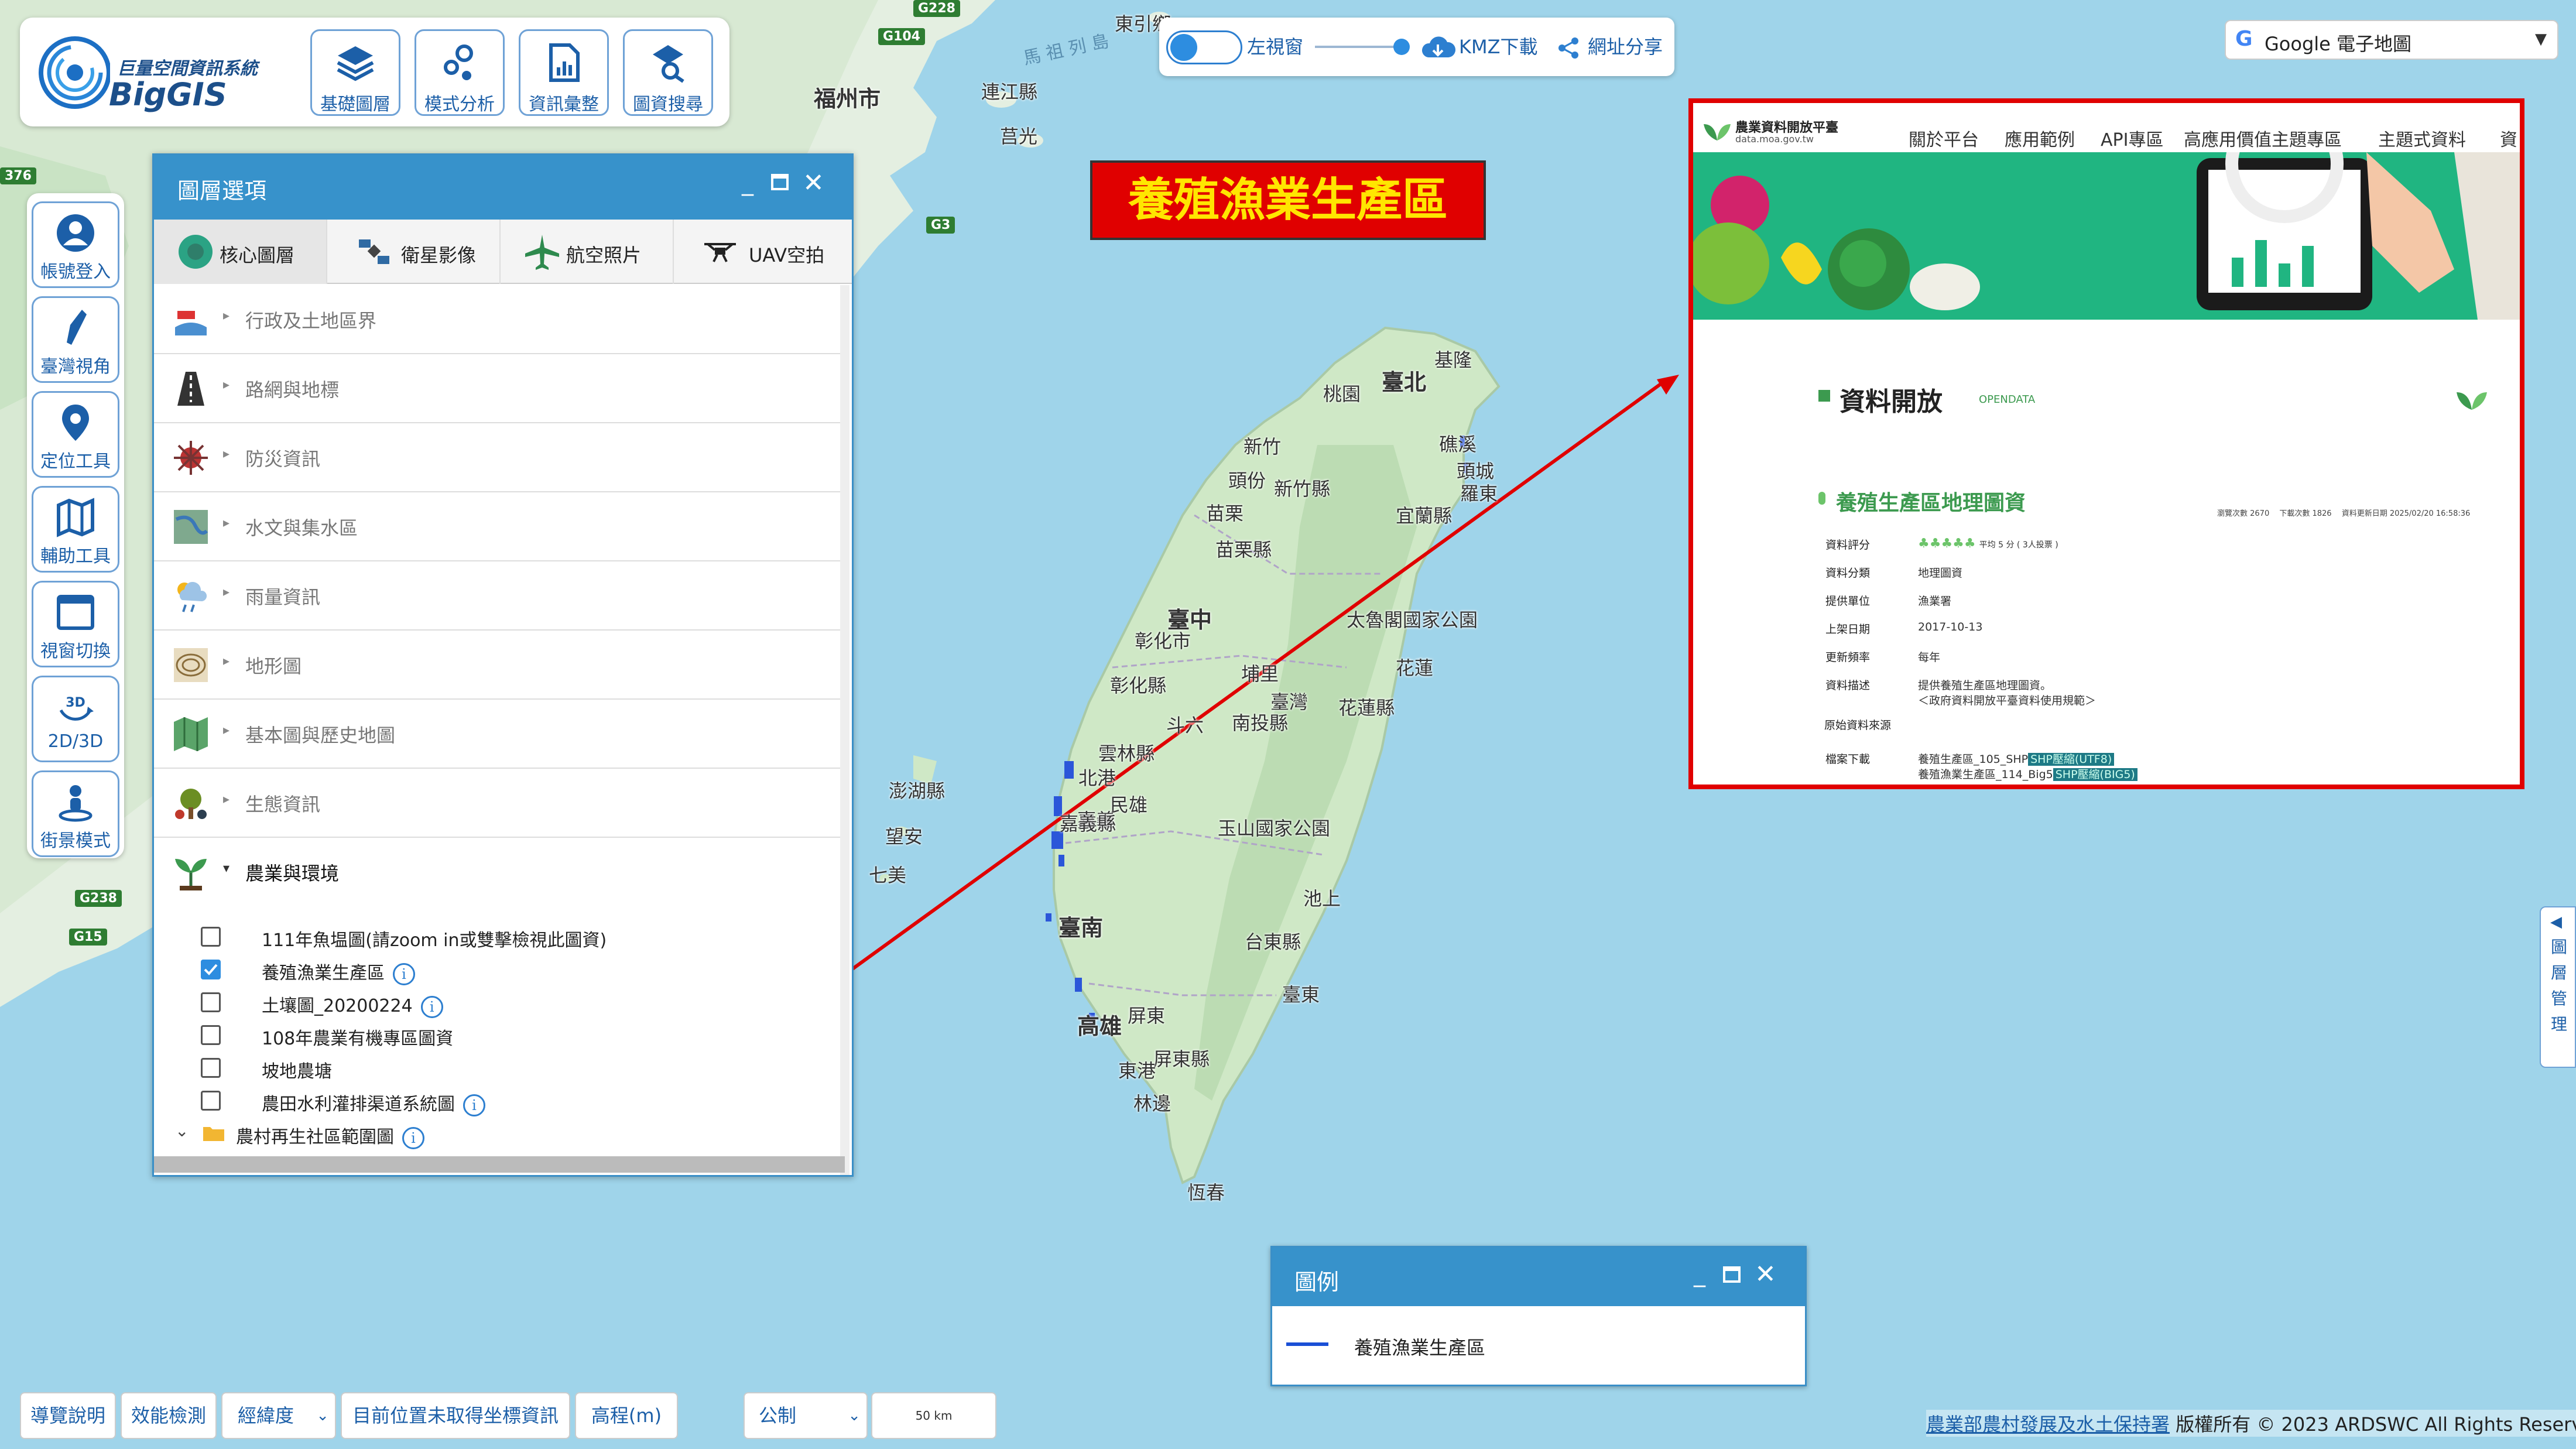 The height and width of the screenshot is (1449, 2576). I want to click on field-label: 資料描述, so click(1848, 685).